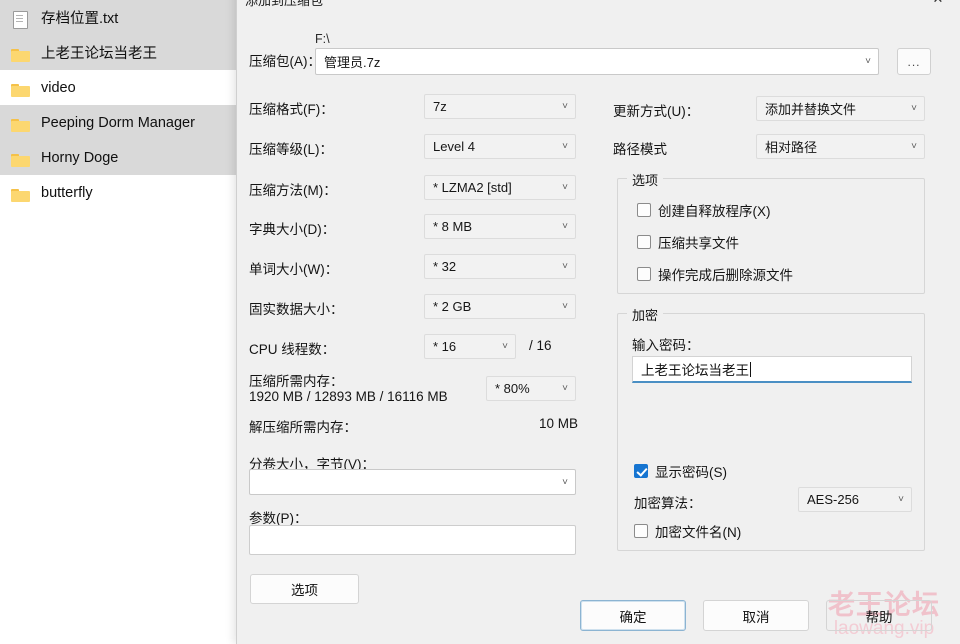 The height and width of the screenshot is (644, 960). What do you see at coordinates (284, 4) in the screenshot?
I see `dialog-title: 添加到压缩包` at bounding box center [284, 4].